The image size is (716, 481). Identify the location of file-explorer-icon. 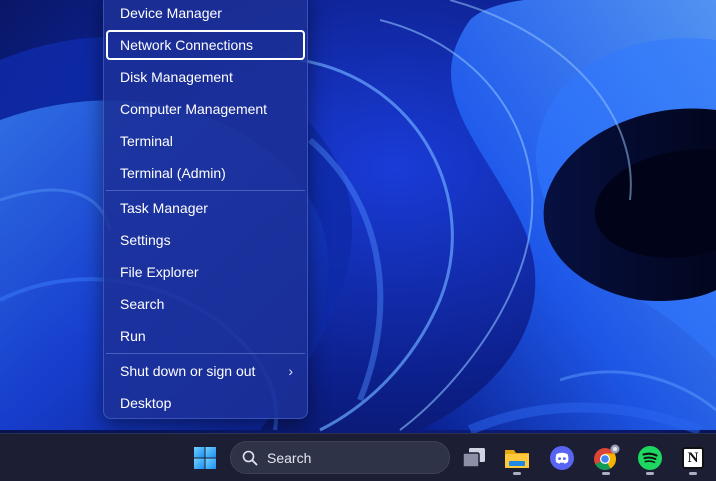
(517, 459).